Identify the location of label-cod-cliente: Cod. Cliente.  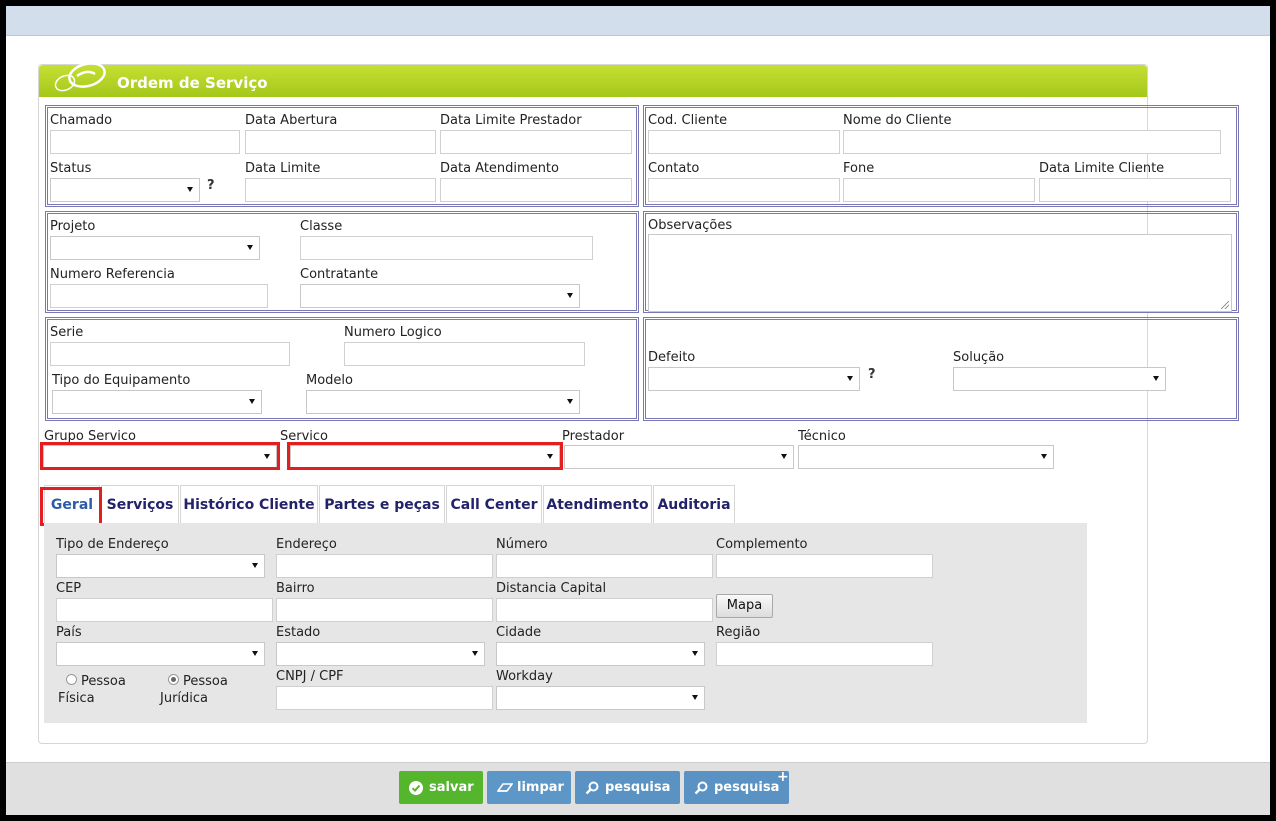
(688, 120).